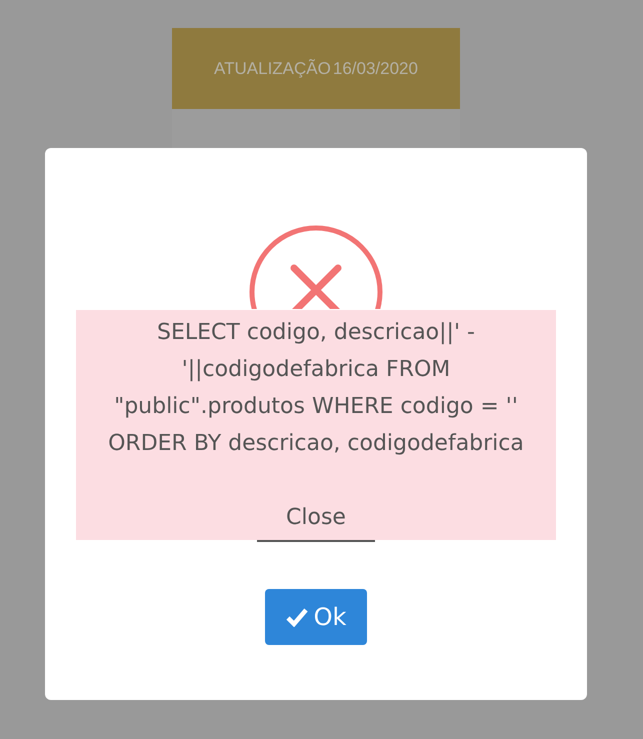 The width and height of the screenshot is (643, 739). I want to click on close-link: Close, so click(316, 517).